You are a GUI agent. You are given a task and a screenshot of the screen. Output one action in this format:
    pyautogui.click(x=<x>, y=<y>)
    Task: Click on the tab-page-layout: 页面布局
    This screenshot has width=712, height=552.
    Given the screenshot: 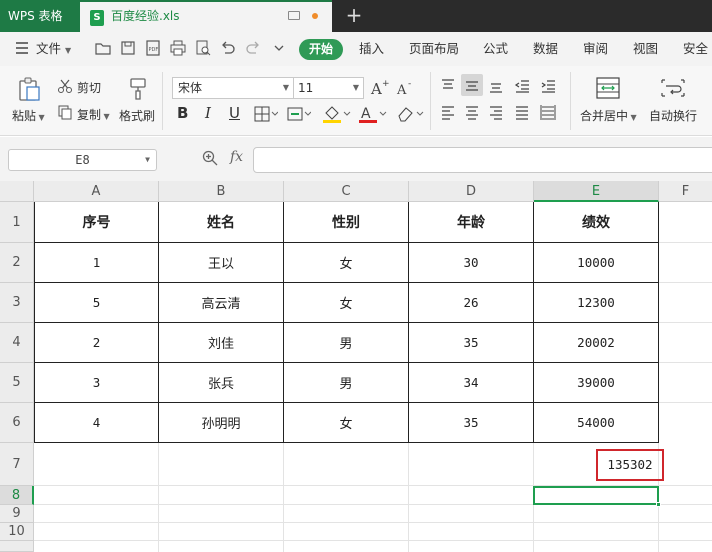 What is the action you would take?
    pyautogui.click(x=434, y=49)
    